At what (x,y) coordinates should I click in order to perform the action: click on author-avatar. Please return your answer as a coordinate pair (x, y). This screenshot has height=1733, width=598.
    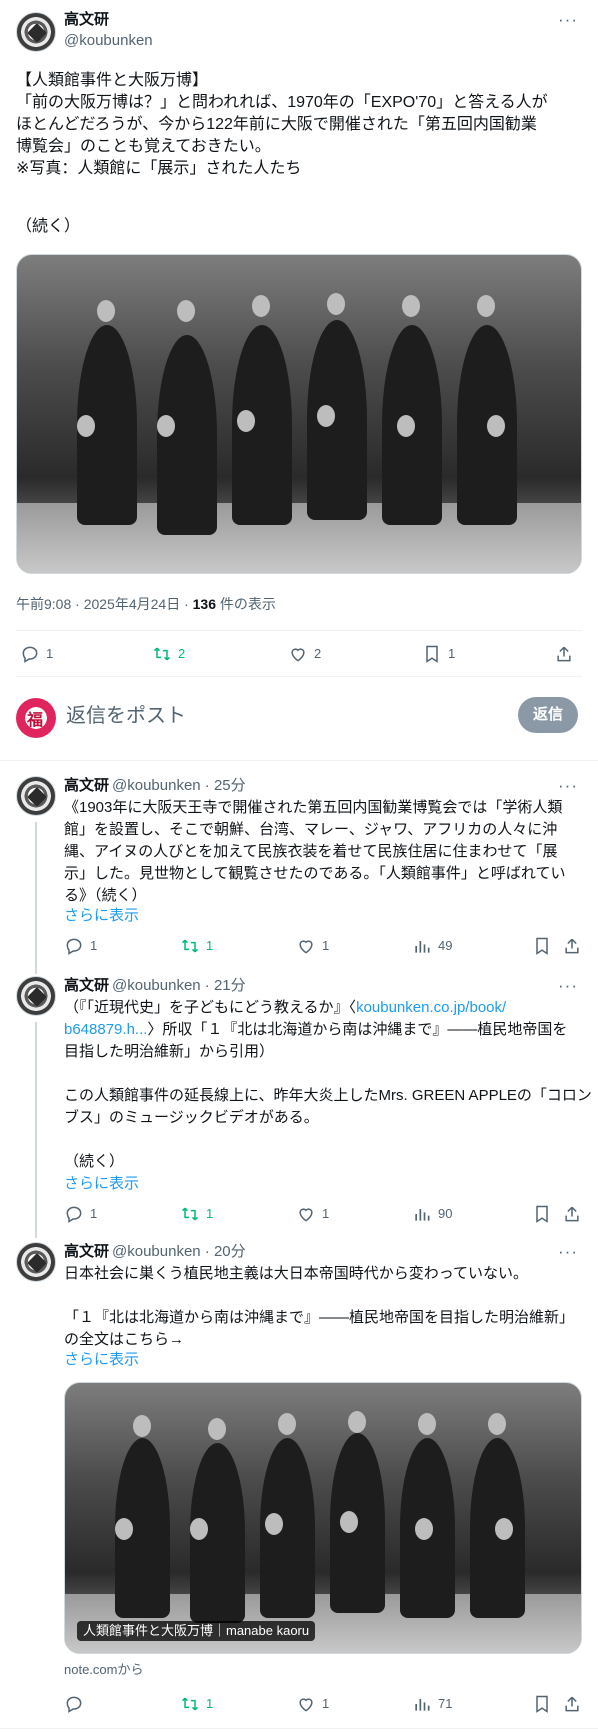
    Looking at the image, I should click on (36, 32).